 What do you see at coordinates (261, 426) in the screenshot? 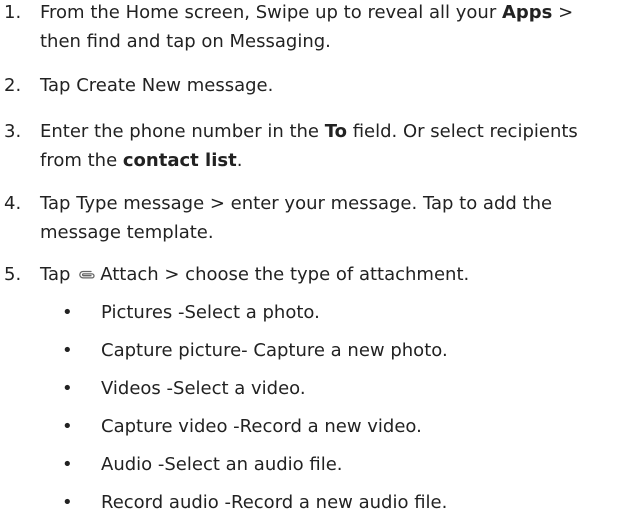
I see `attachment-type-text: Capture video -Record a new video.` at bounding box center [261, 426].